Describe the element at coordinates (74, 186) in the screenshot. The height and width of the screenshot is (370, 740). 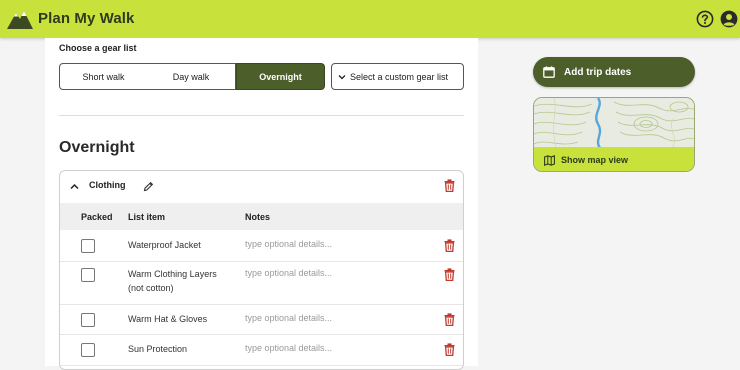
I see `chevron-up-icon` at that location.